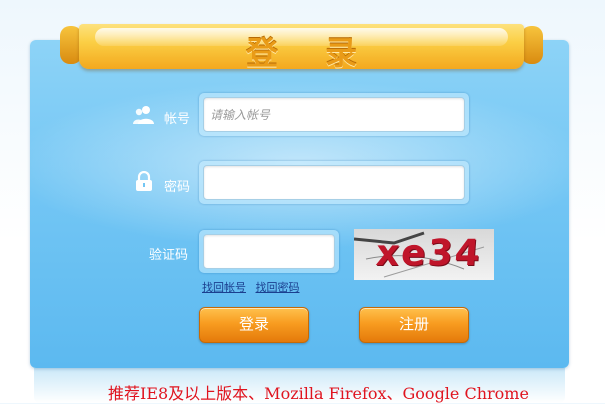 This screenshot has width=605, height=404. What do you see at coordinates (310, 53) in the screenshot?
I see `login-title: 登 录` at bounding box center [310, 53].